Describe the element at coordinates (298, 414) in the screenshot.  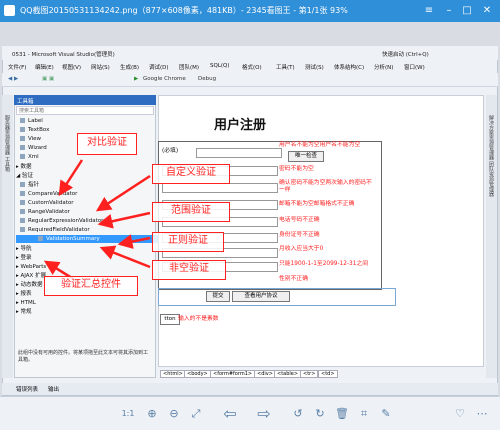
I see `rotate-left-icon: ↺` at that location.